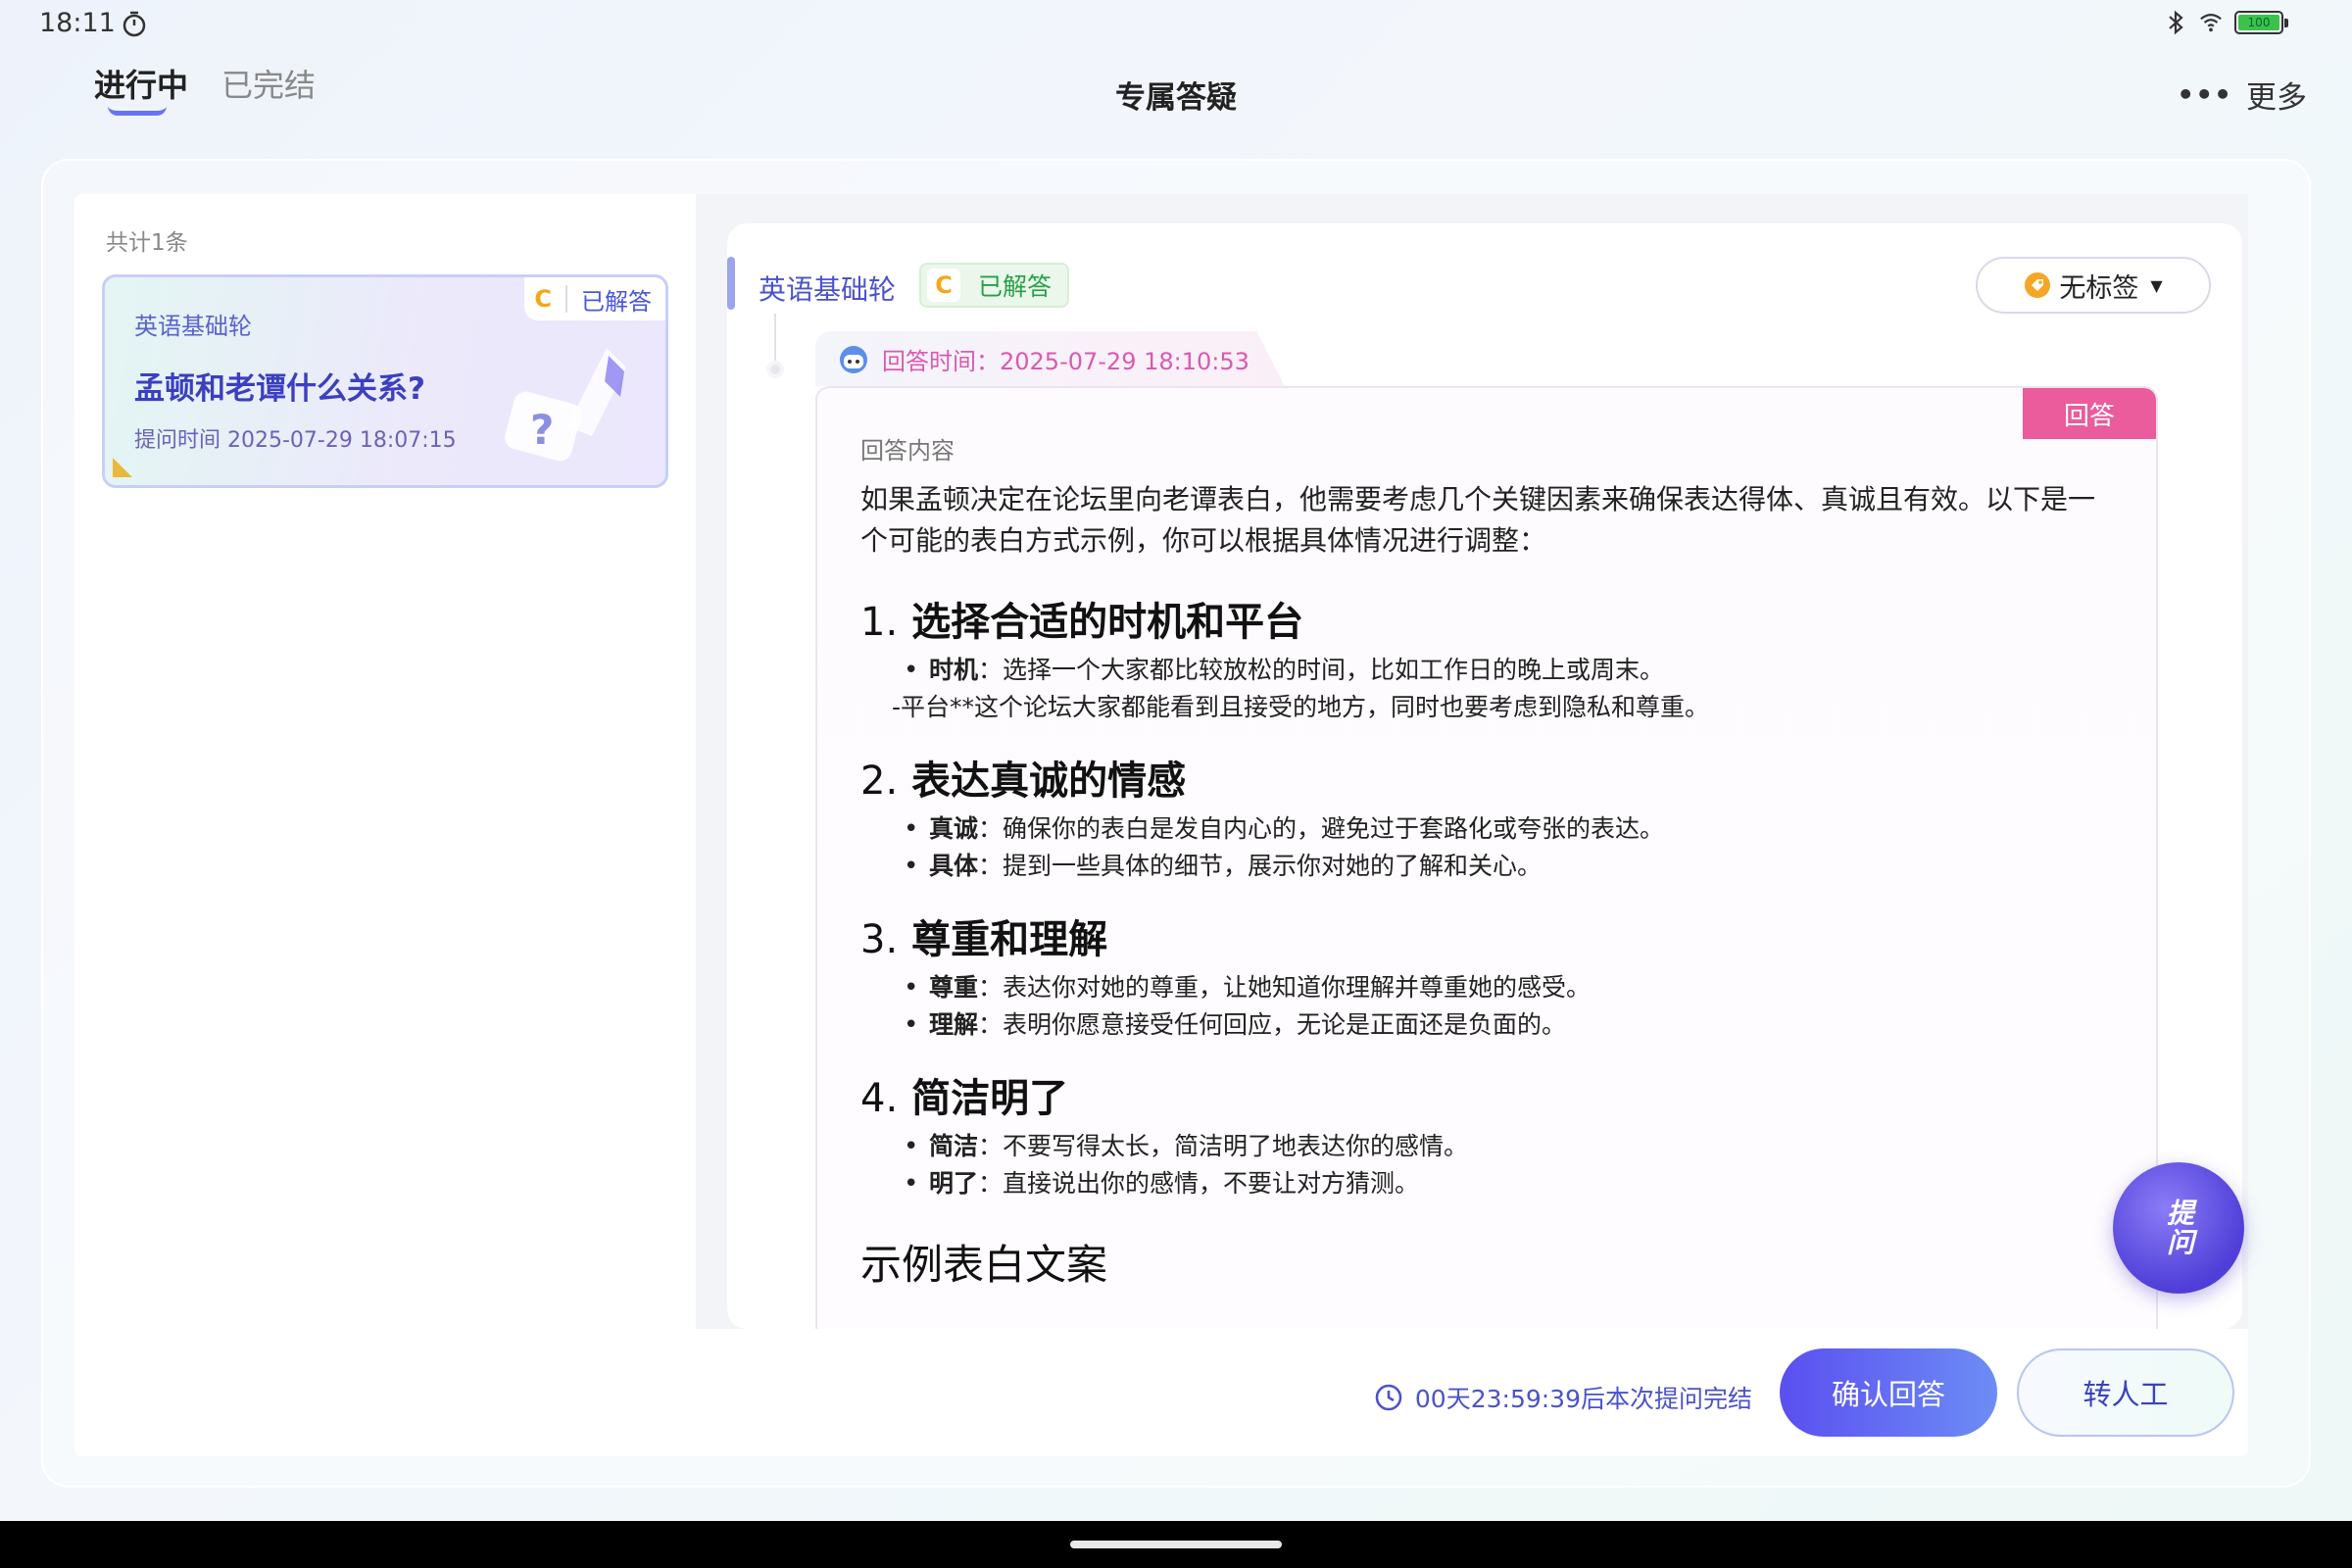  What do you see at coordinates (2204, 94) in the screenshot?
I see `more-dots-icon: •••` at bounding box center [2204, 94].